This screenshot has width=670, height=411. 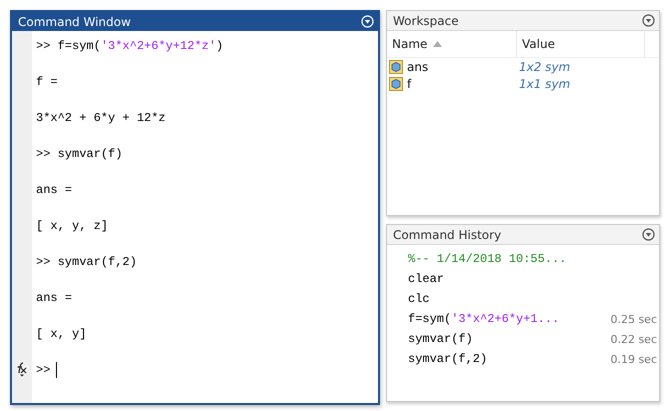 What do you see at coordinates (62, 334) in the screenshot?
I see `command-line: [ x, y]` at bounding box center [62, 334].